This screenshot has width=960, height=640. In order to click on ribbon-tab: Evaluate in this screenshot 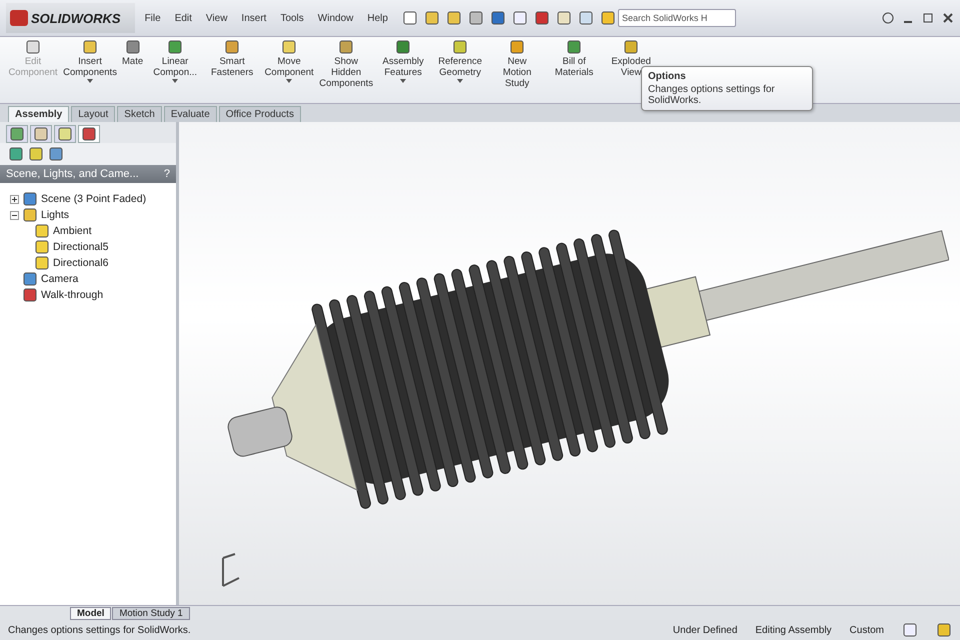, I will do `click(190, 114)`.